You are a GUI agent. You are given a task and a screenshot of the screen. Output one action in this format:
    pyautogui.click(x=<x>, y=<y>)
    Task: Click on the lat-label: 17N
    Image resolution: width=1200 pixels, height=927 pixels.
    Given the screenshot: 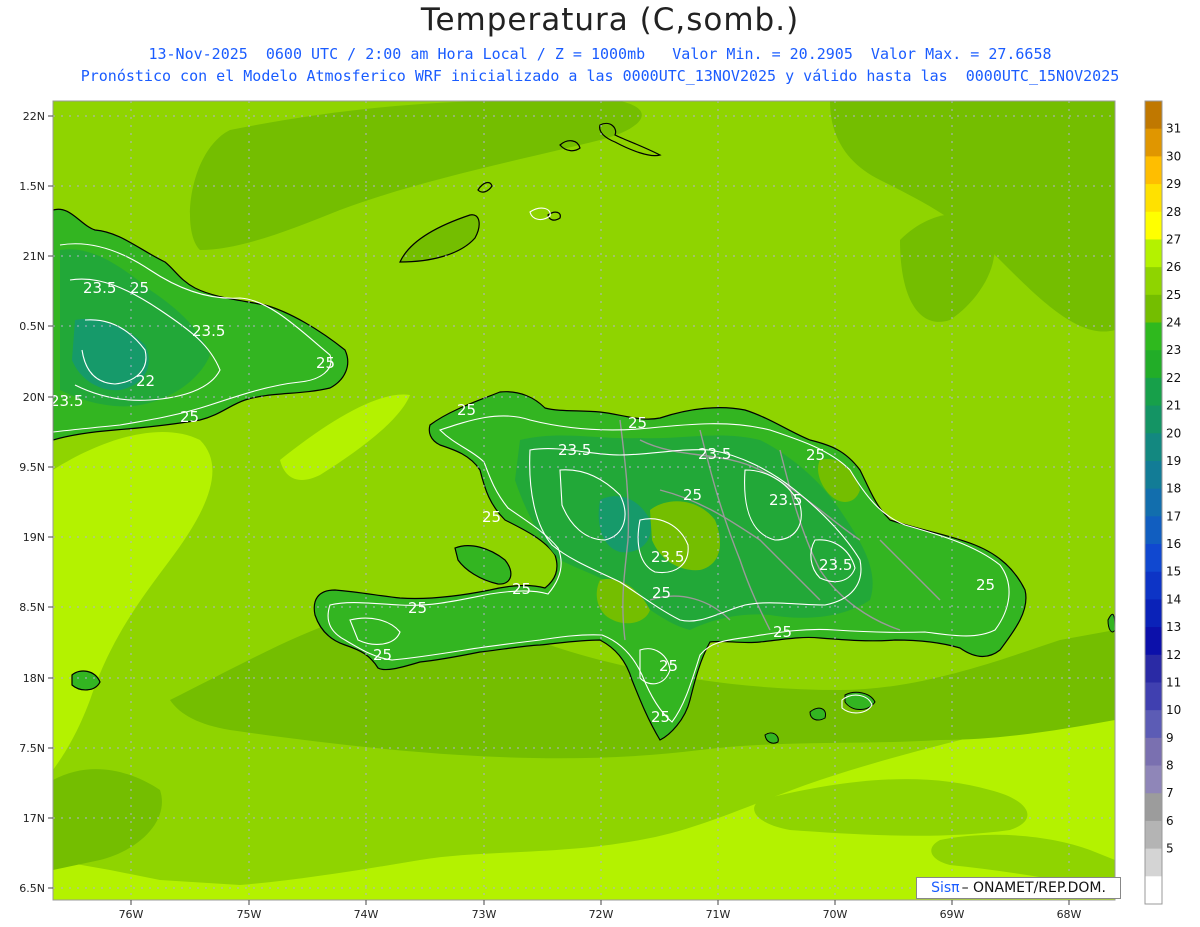 What is the action you would take?
    pyautogui.click(x=34, y=818)
    